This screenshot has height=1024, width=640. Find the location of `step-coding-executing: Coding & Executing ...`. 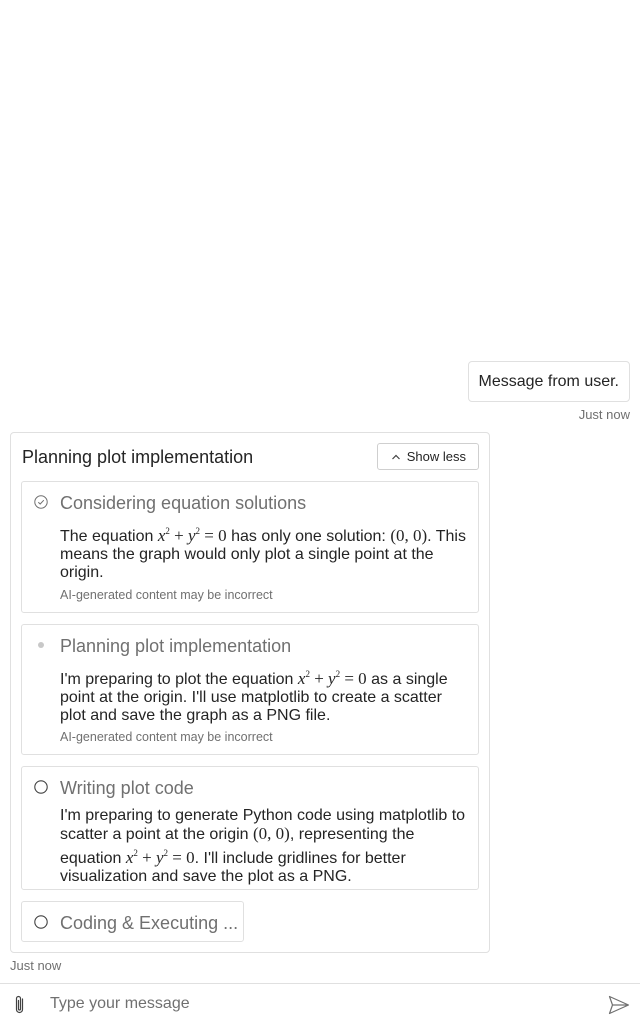

step-coding-executing: Coding & Executing ... is located at coordinates (132, 921).